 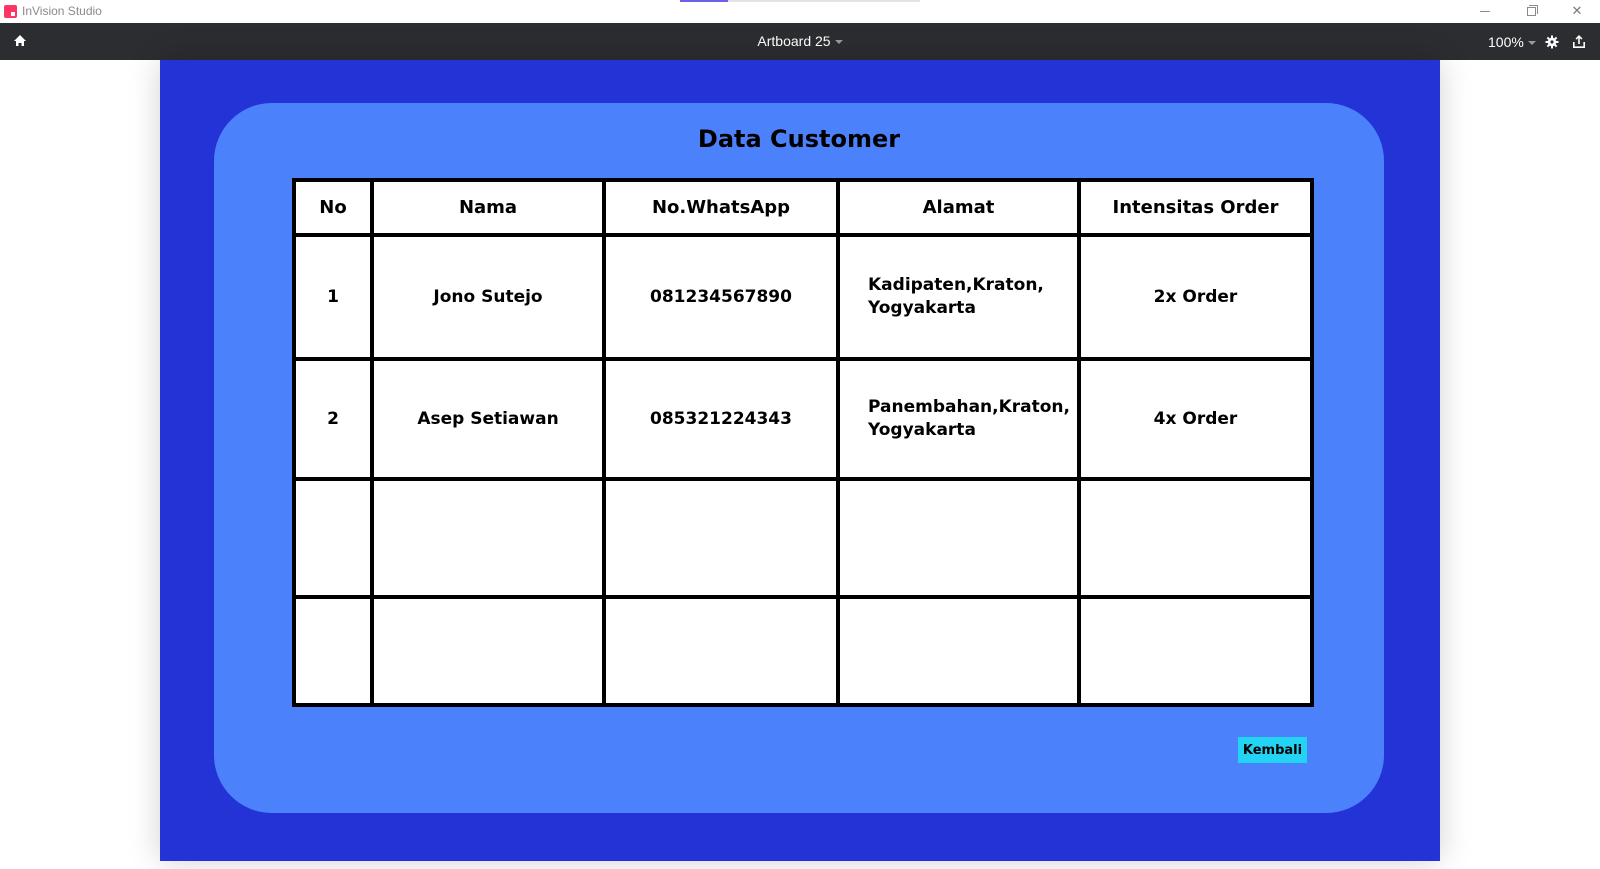 I want to click on tab-active-indicator, so click(x=704, y=1).